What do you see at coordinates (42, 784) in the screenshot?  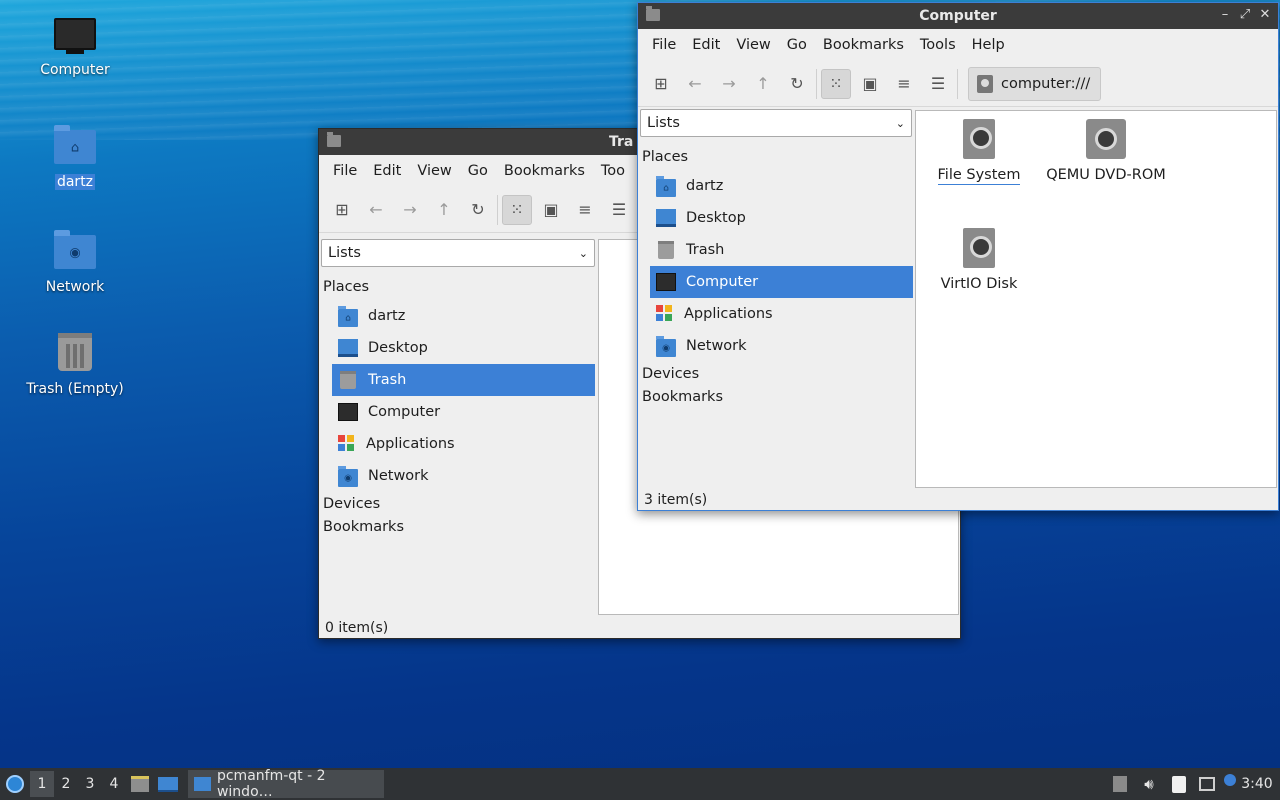 I see `desktop-switch-1: 1` at bounding box center [42, 784].